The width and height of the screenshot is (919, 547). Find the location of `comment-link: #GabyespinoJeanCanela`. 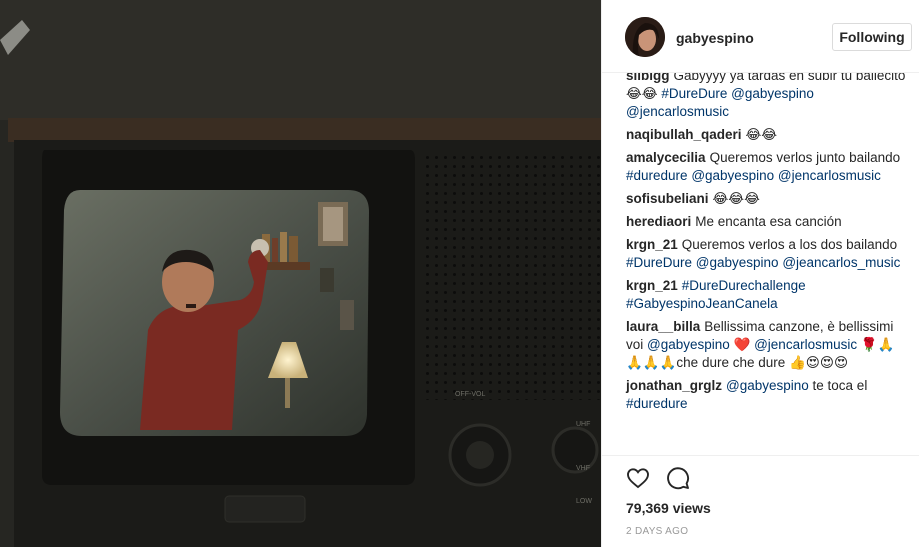

comment-link: #GabyespinoJeanCanela is located at coordinates (702, 303).